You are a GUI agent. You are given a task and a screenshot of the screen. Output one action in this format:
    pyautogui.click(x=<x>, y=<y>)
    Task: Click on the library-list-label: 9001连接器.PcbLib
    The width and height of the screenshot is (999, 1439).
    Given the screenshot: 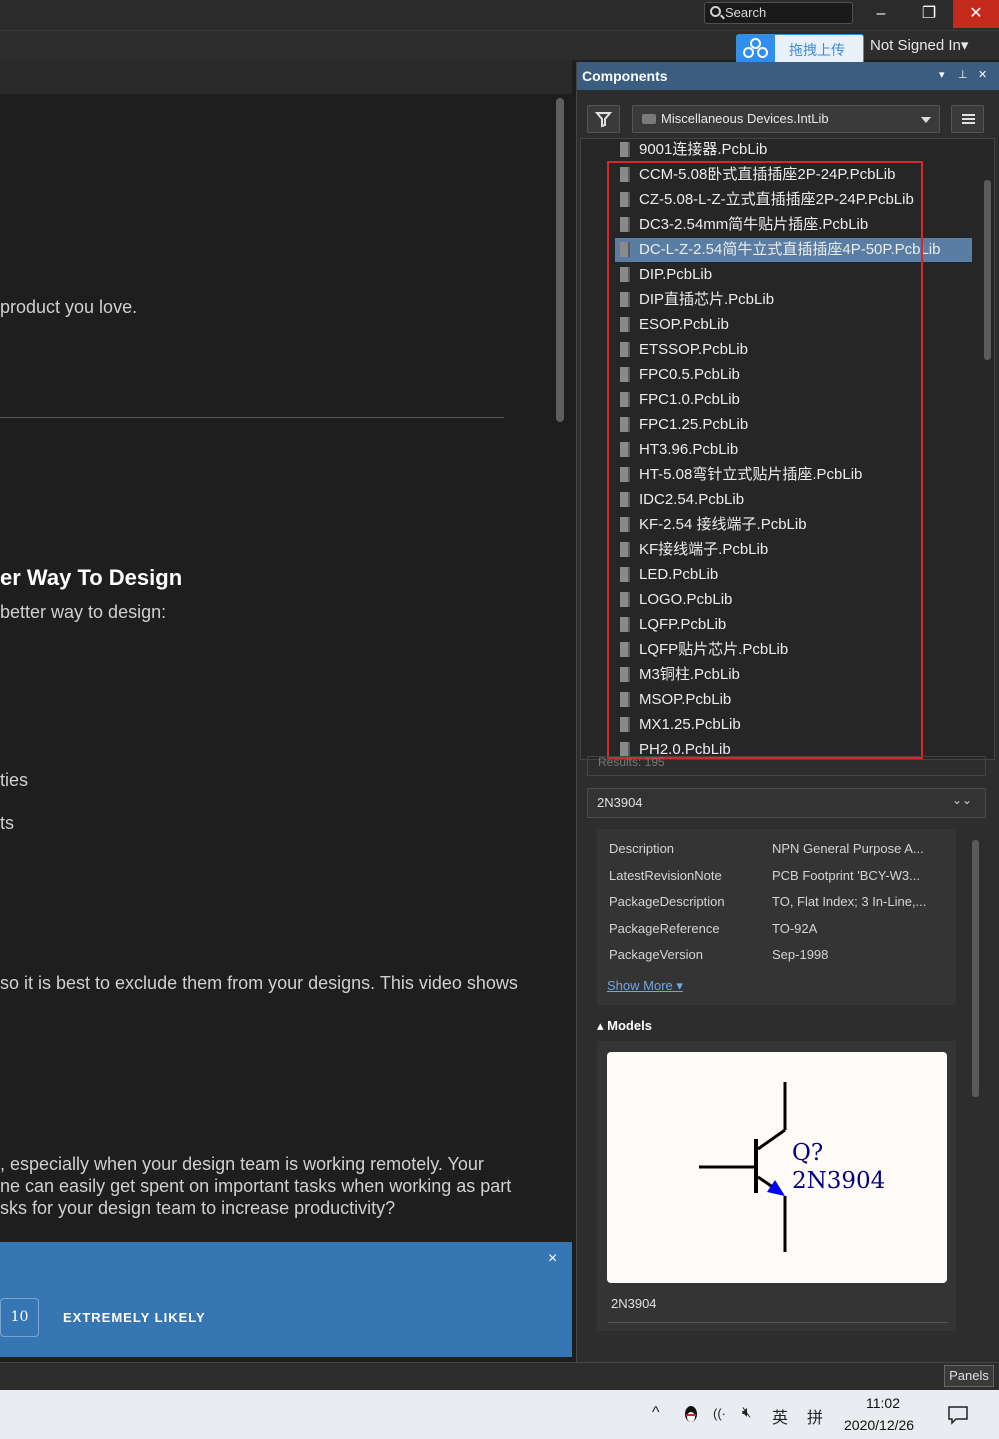 What is the action you would take?
    pyautogui.click(x=703, y=149)
    